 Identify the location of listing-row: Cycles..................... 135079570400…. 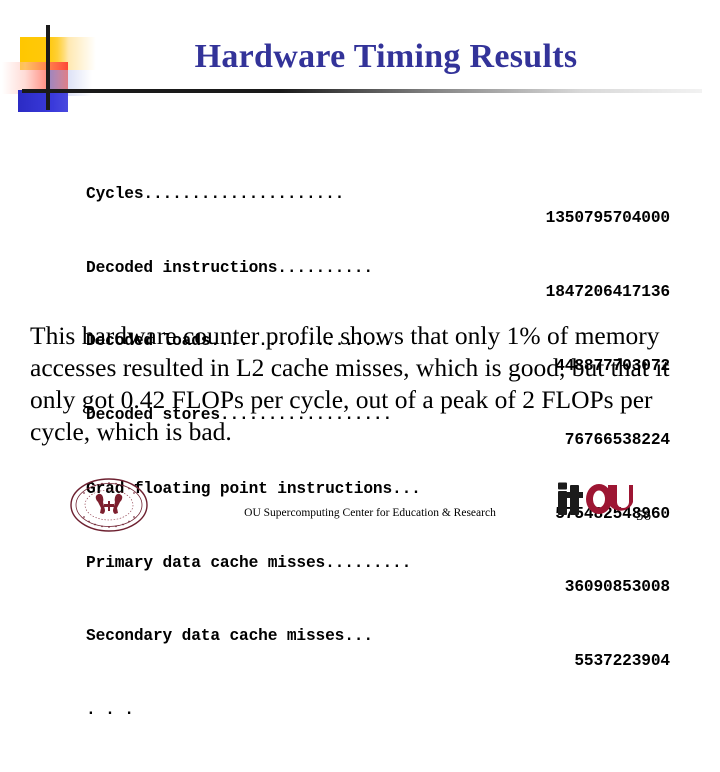
(378, 192).